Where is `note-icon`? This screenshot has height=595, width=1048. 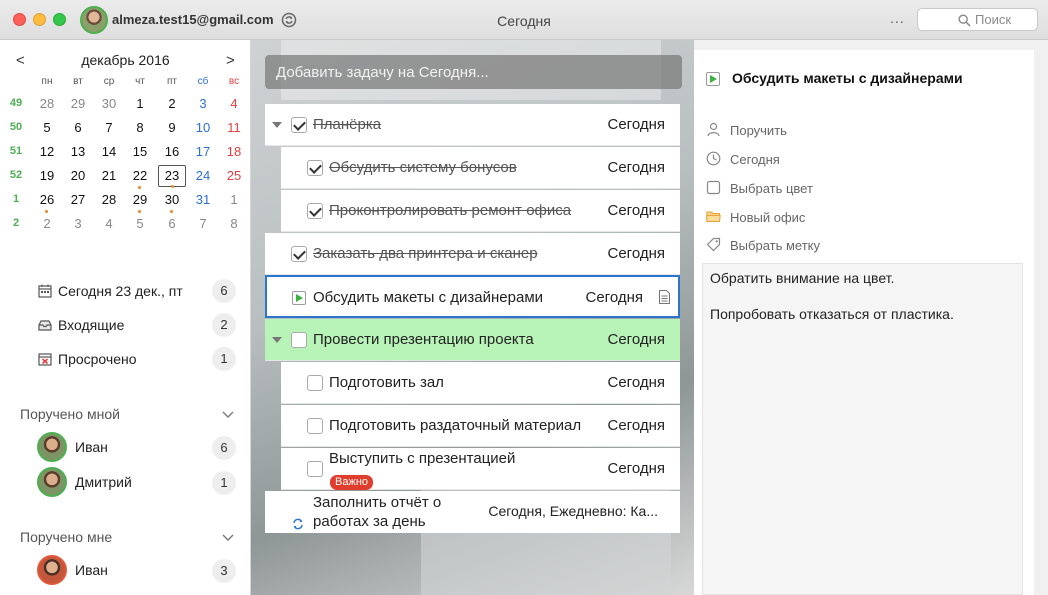 note-icon is located at coordinates (664, 297).